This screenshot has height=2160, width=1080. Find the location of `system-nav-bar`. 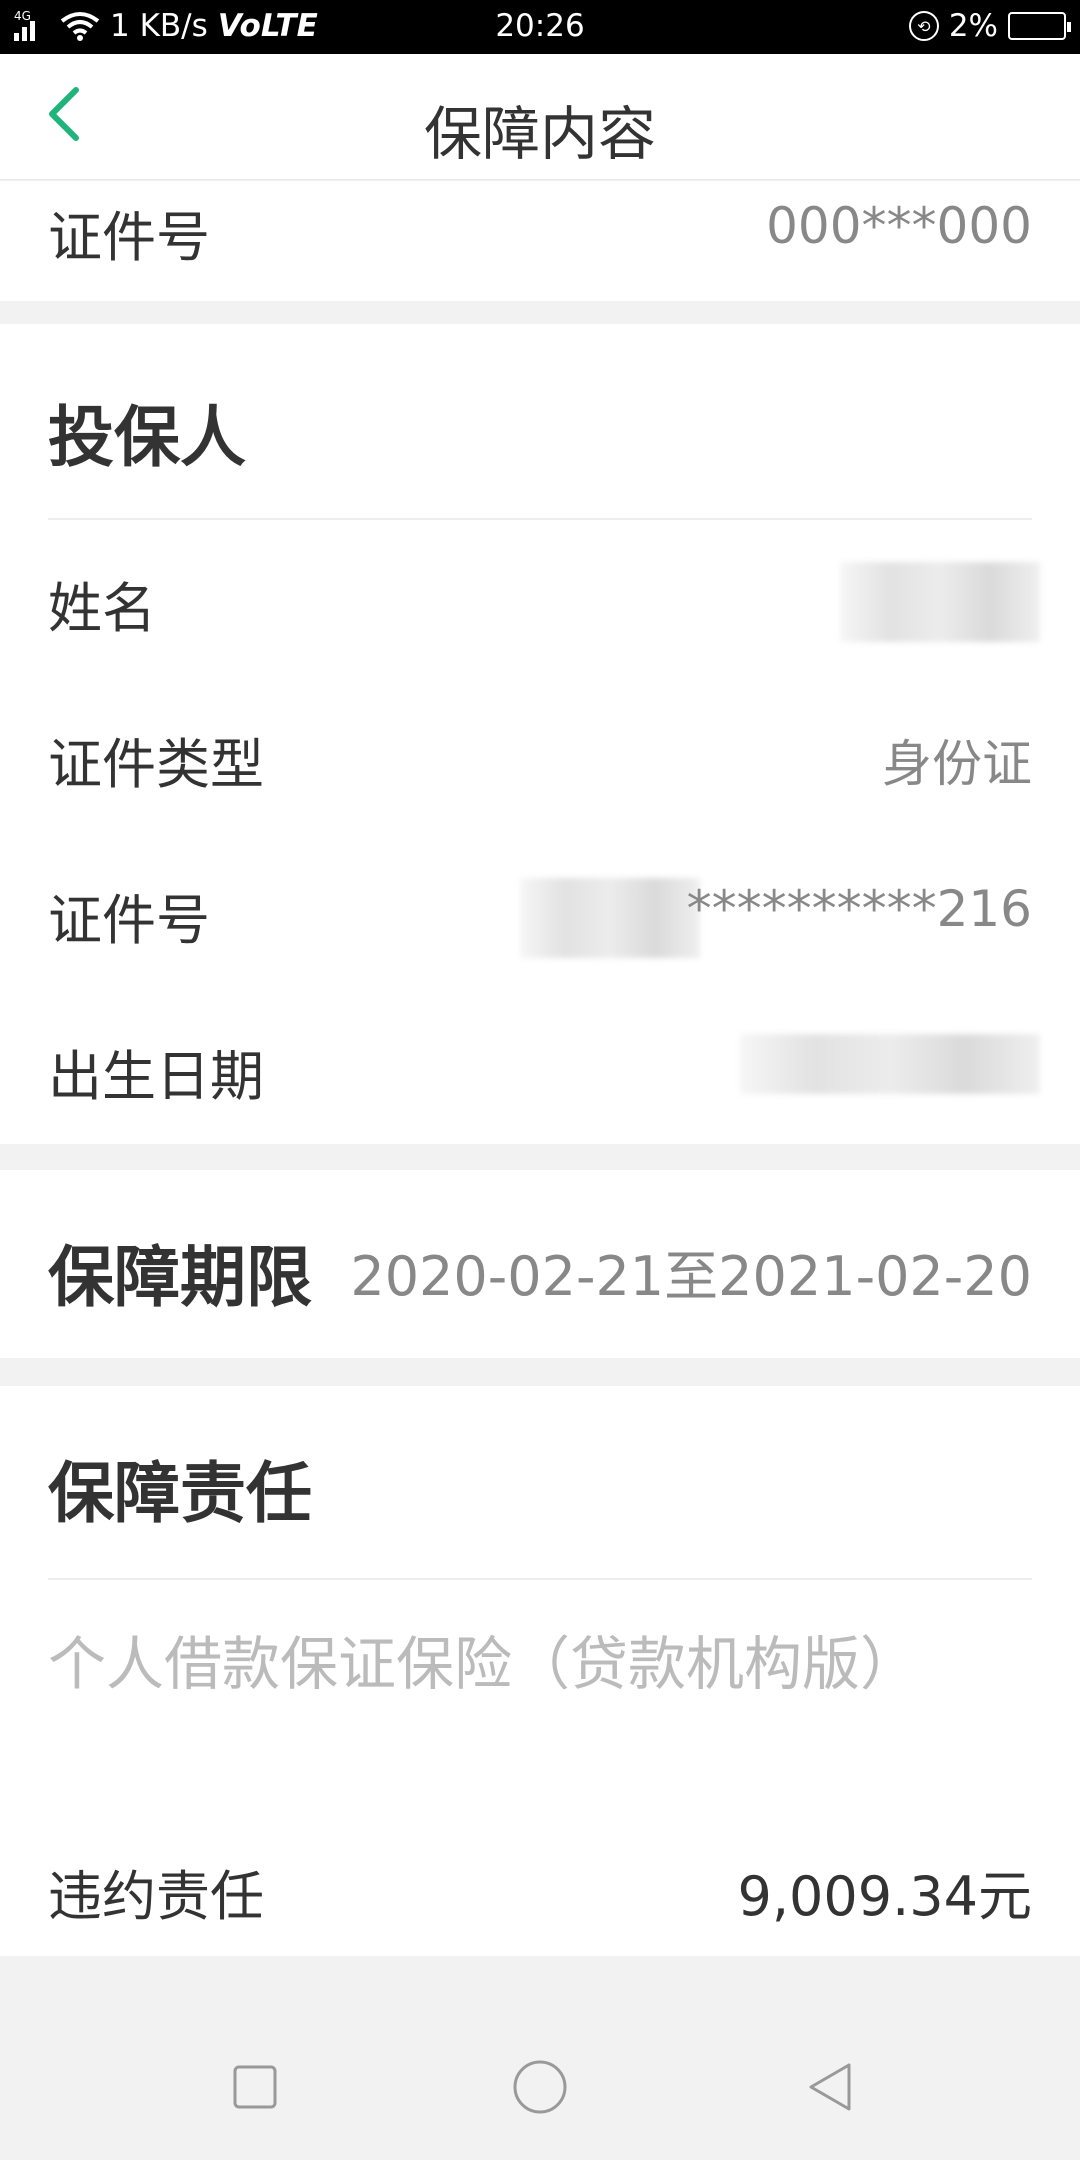

system-nav-bar is located at coordinates (540, 2086).